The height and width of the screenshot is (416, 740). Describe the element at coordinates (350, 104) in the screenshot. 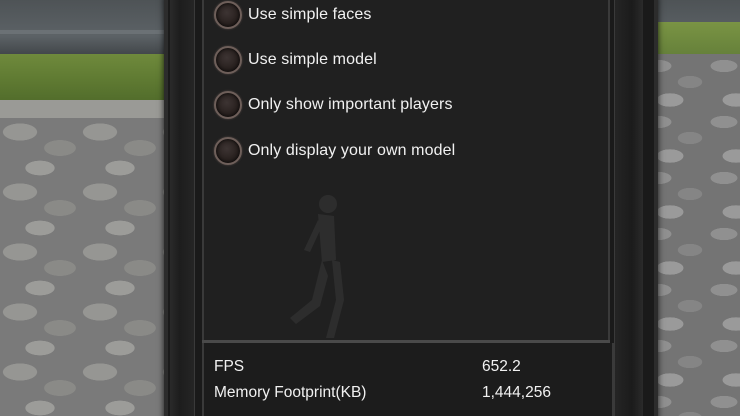

I see `option-label: Only show important players` at that location.